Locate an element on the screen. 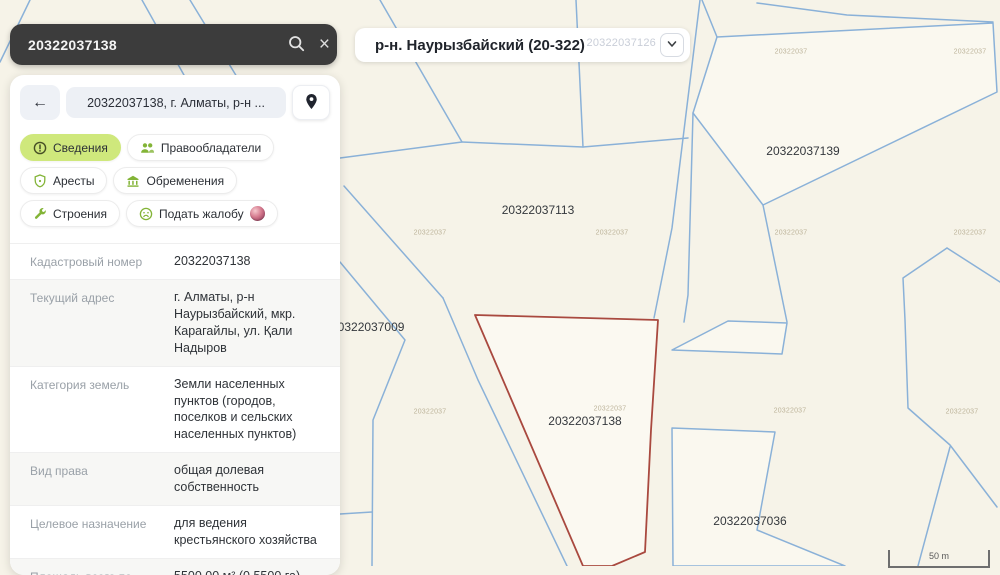  tab-podat-zhalobu: Подать жалобу is located at coordinates (202, 213).